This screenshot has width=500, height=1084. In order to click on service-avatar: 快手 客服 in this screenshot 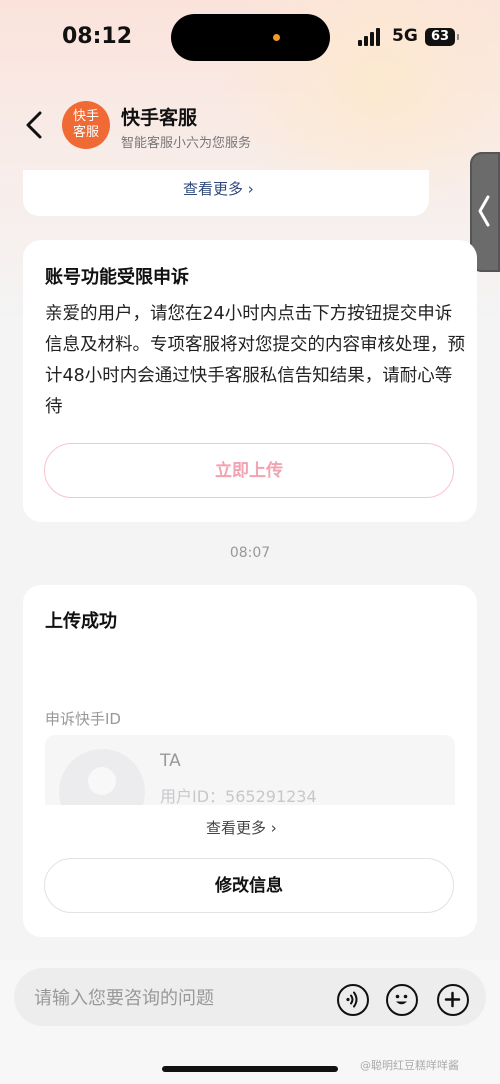, I will do `click(86, 125)`.